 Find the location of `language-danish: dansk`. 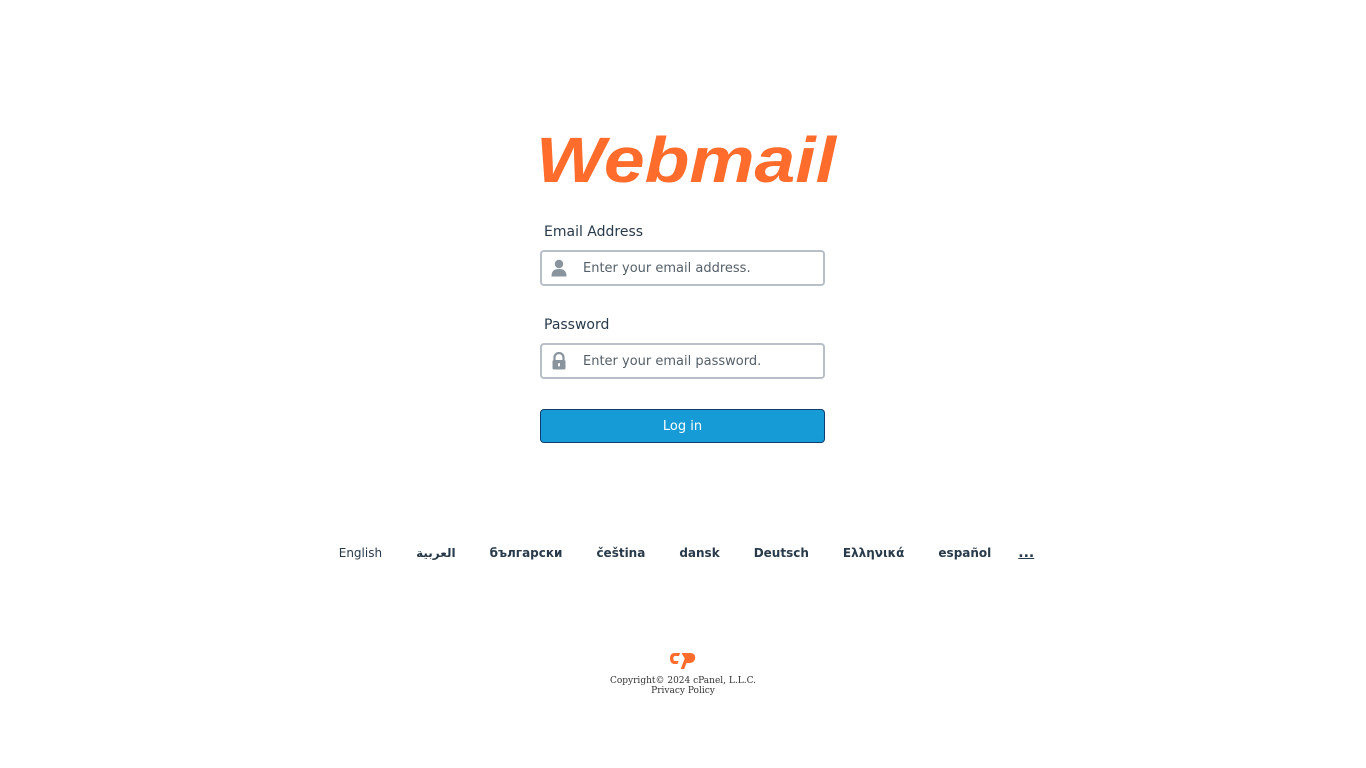

language-danish: dansk is located at coordinates (699, 553).